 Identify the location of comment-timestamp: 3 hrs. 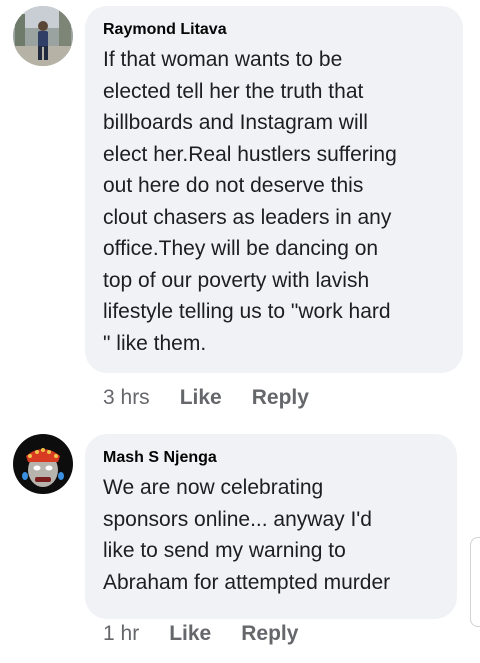
(126, 398).